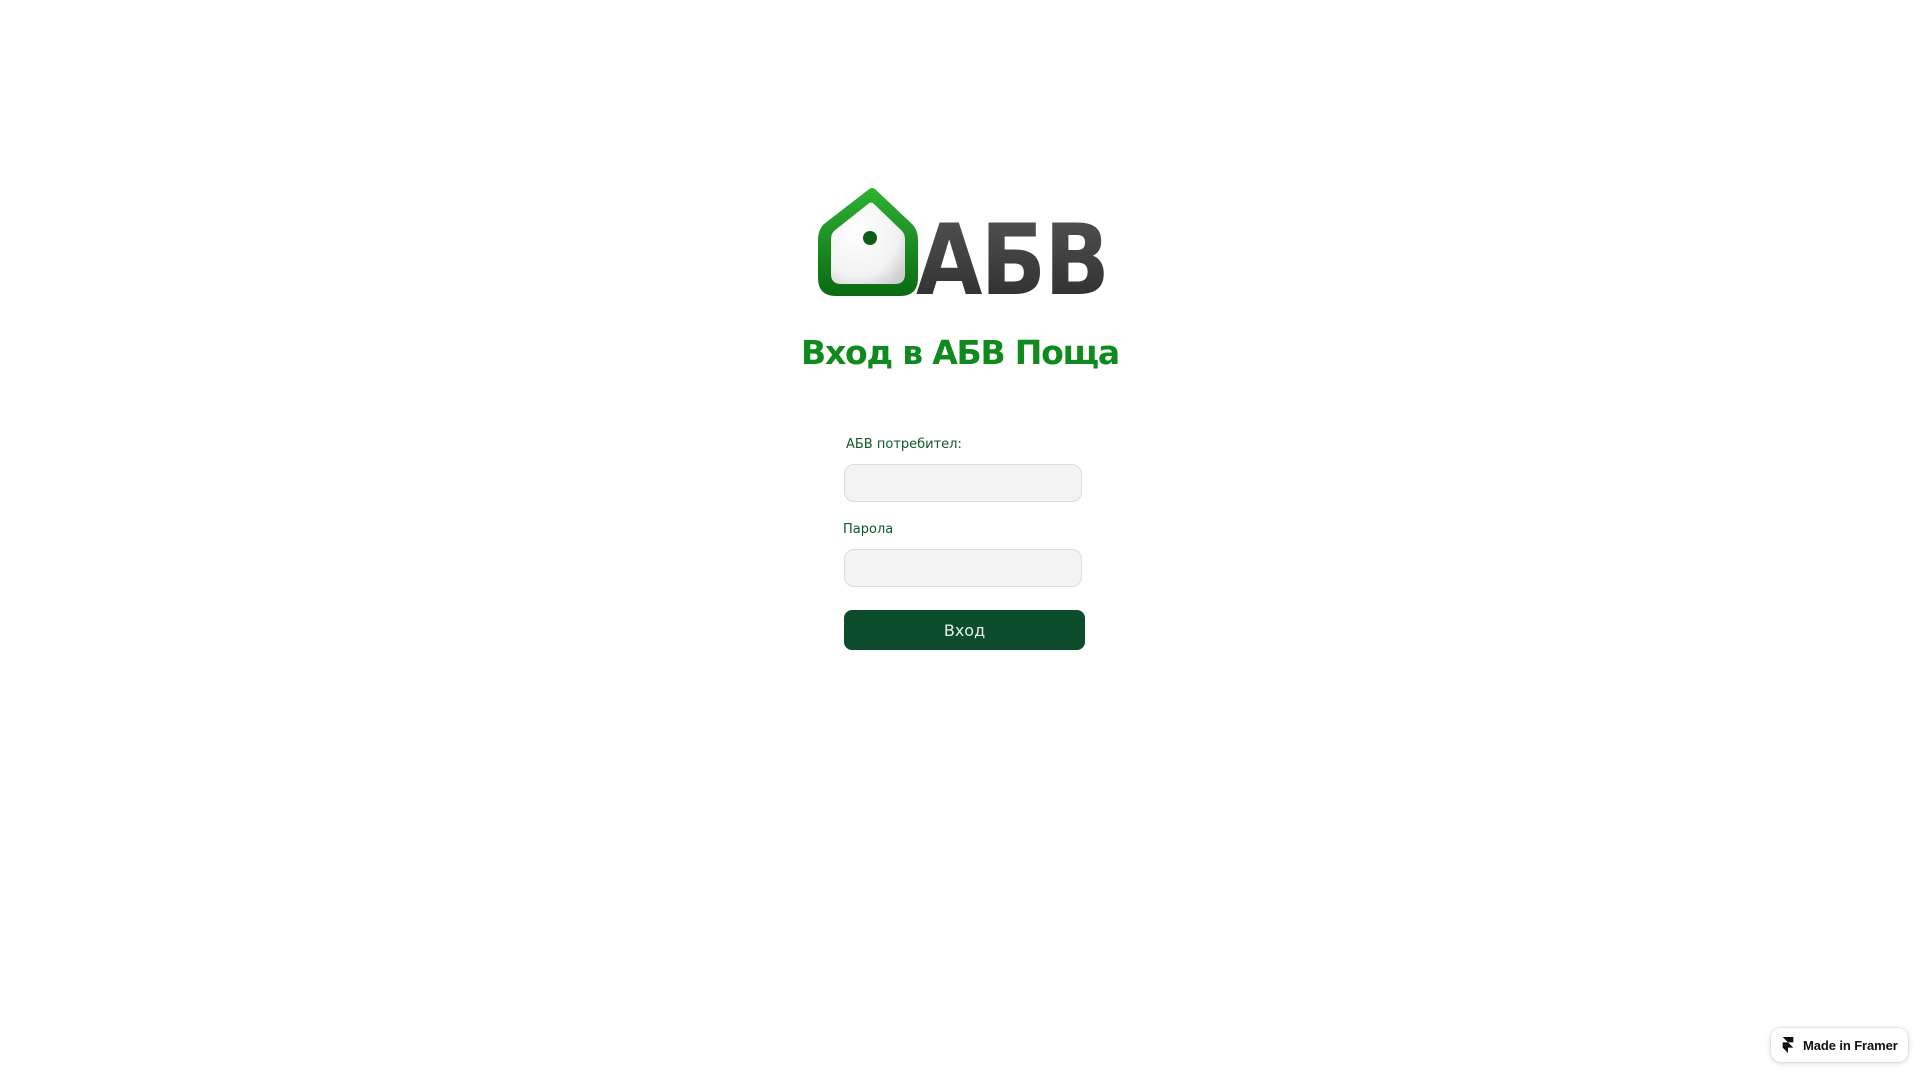 Image resolution: width=1920 pixels, height=1080 pixels. I want to click on username-input, so click(963, 483).